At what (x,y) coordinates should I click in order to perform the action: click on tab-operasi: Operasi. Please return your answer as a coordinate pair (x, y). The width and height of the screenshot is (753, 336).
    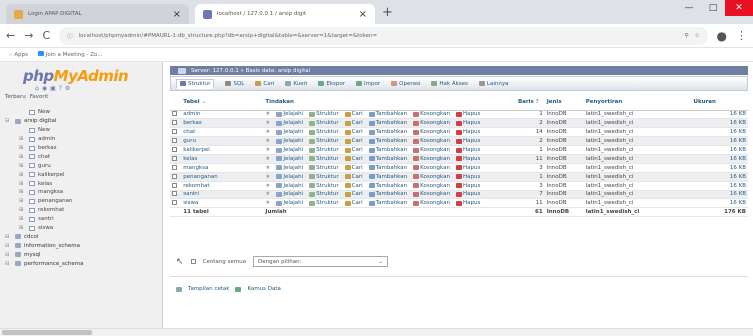
    Looking at the image, I should click on (405, 84).